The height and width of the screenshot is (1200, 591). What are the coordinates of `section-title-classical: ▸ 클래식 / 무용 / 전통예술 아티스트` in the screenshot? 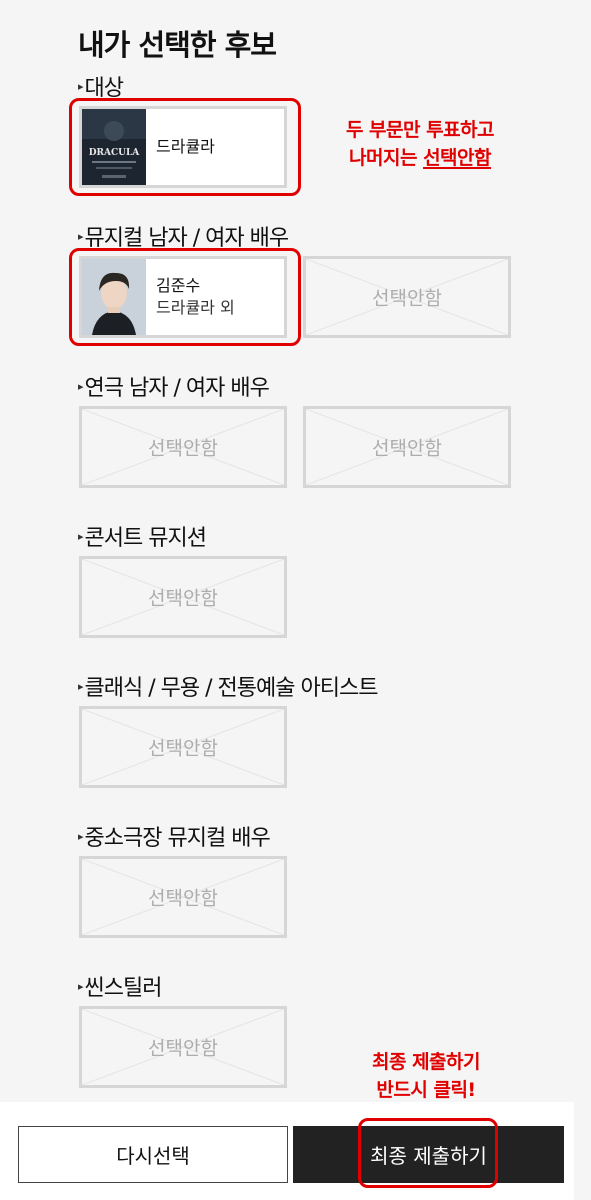 It's located at (228, 686).